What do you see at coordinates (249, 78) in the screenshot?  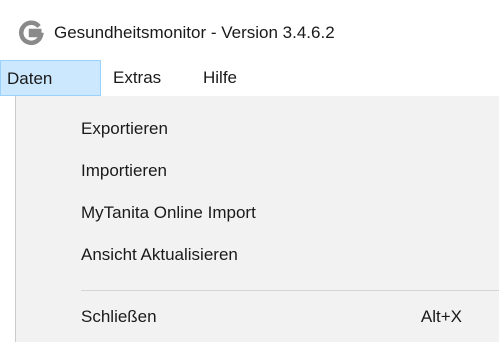 I see `menu-bar: Daten Extras Hilfe` at bounding box center [249, 78].